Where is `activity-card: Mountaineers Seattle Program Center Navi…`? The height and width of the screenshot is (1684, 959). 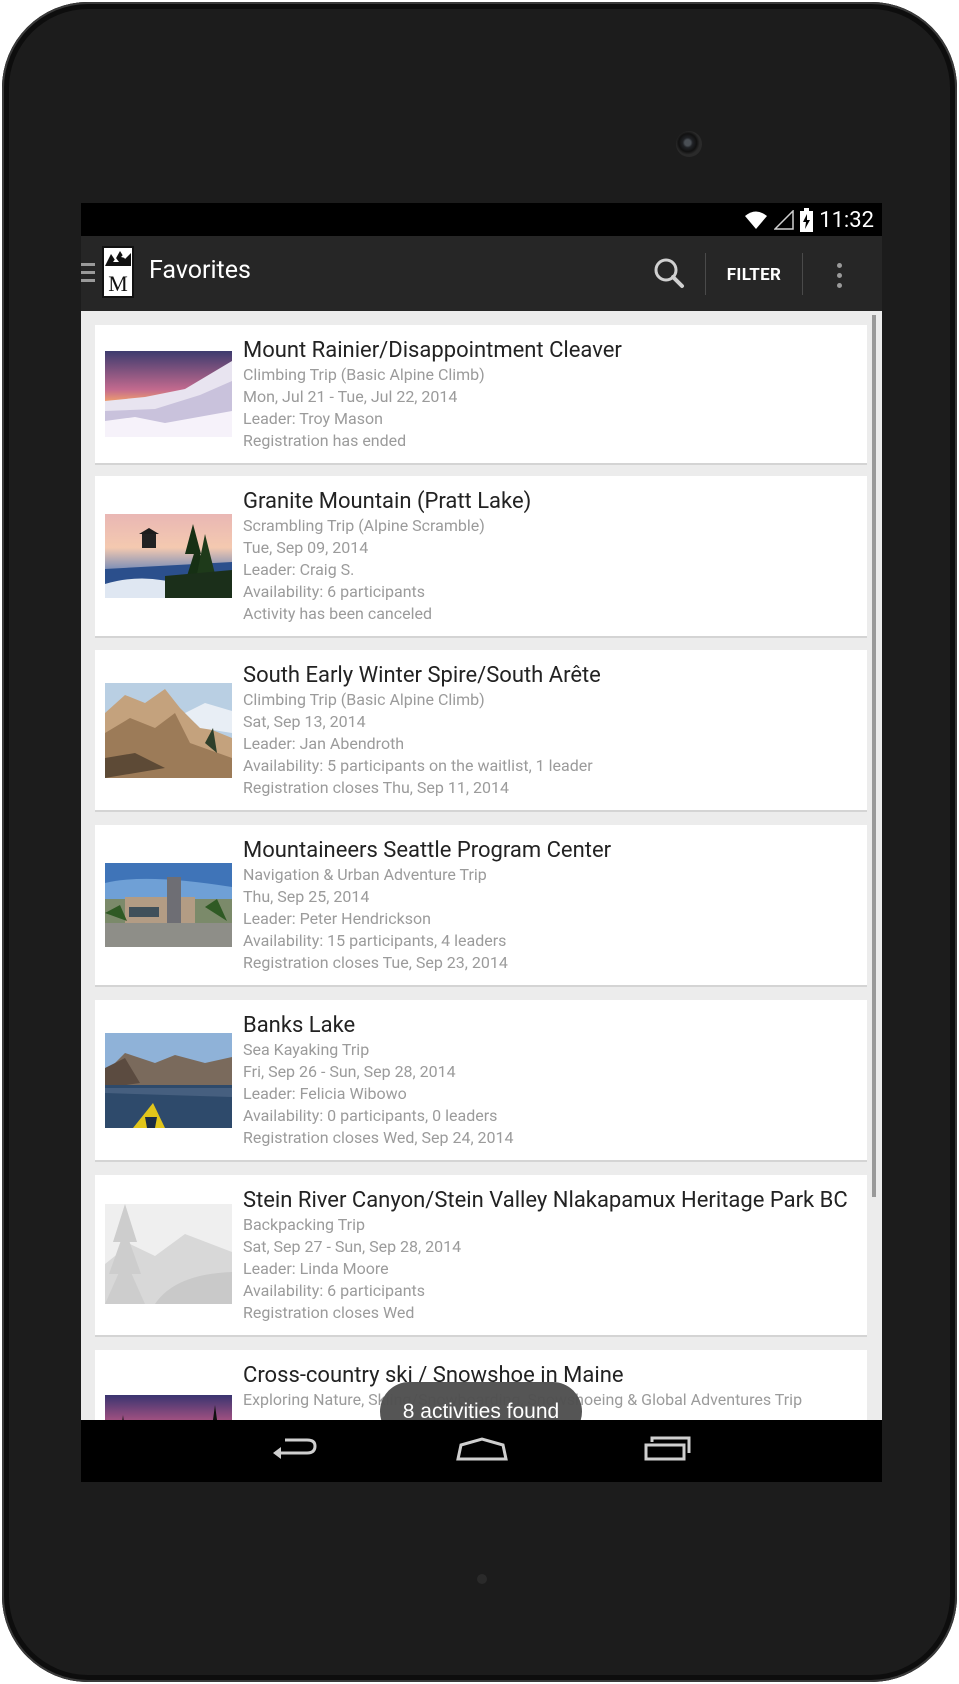
activity-card: Mountaineers Seattle Program Center Navi… is located at coordinates (481, 906).